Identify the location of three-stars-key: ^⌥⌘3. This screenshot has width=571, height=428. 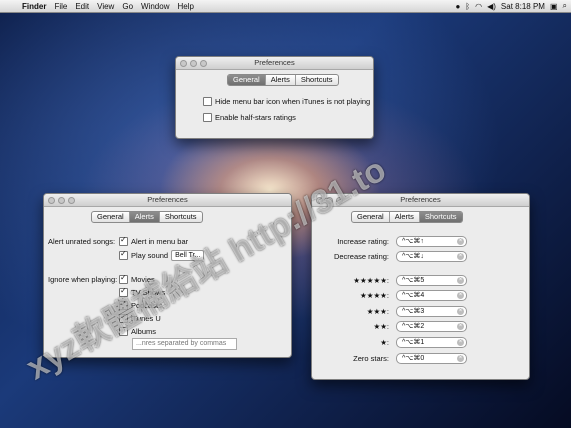
(413, 311).